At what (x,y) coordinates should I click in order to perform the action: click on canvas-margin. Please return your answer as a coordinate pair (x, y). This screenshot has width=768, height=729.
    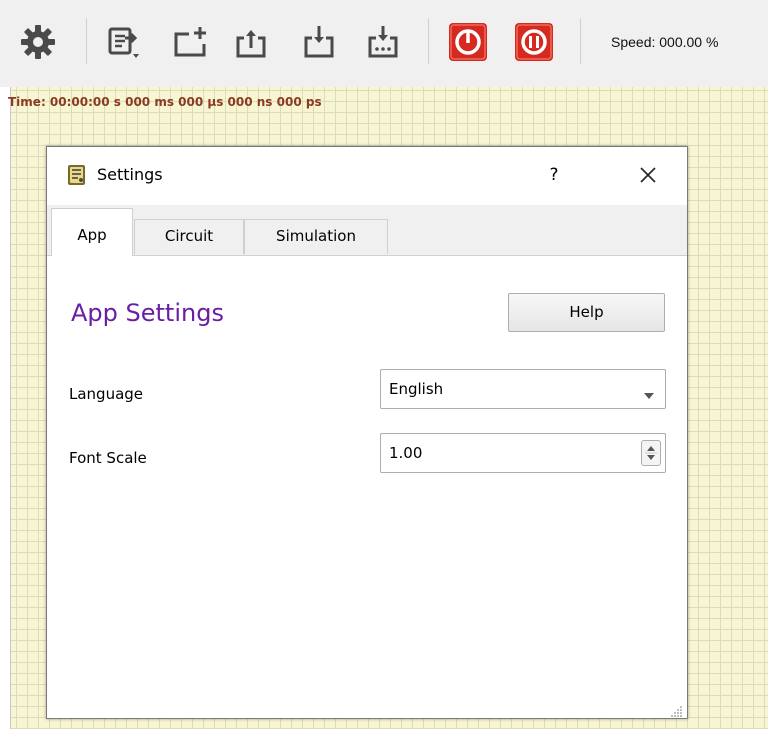
    Looking at the image, I should click on (5, 408).